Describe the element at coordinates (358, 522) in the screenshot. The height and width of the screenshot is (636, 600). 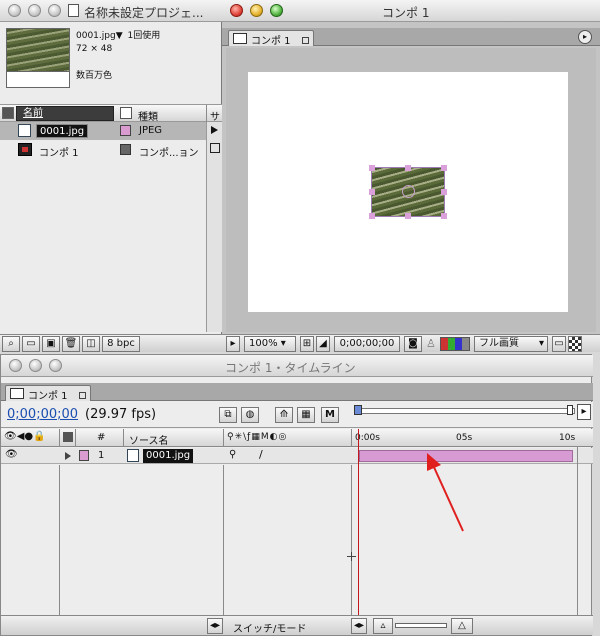
I see `current-time-indicator` at that location.